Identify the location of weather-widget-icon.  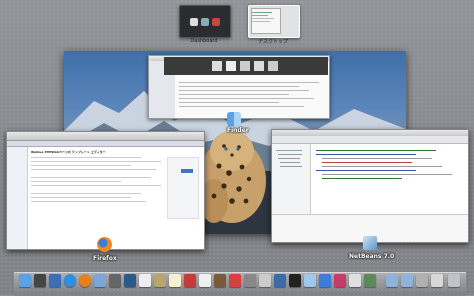
(205, 22).